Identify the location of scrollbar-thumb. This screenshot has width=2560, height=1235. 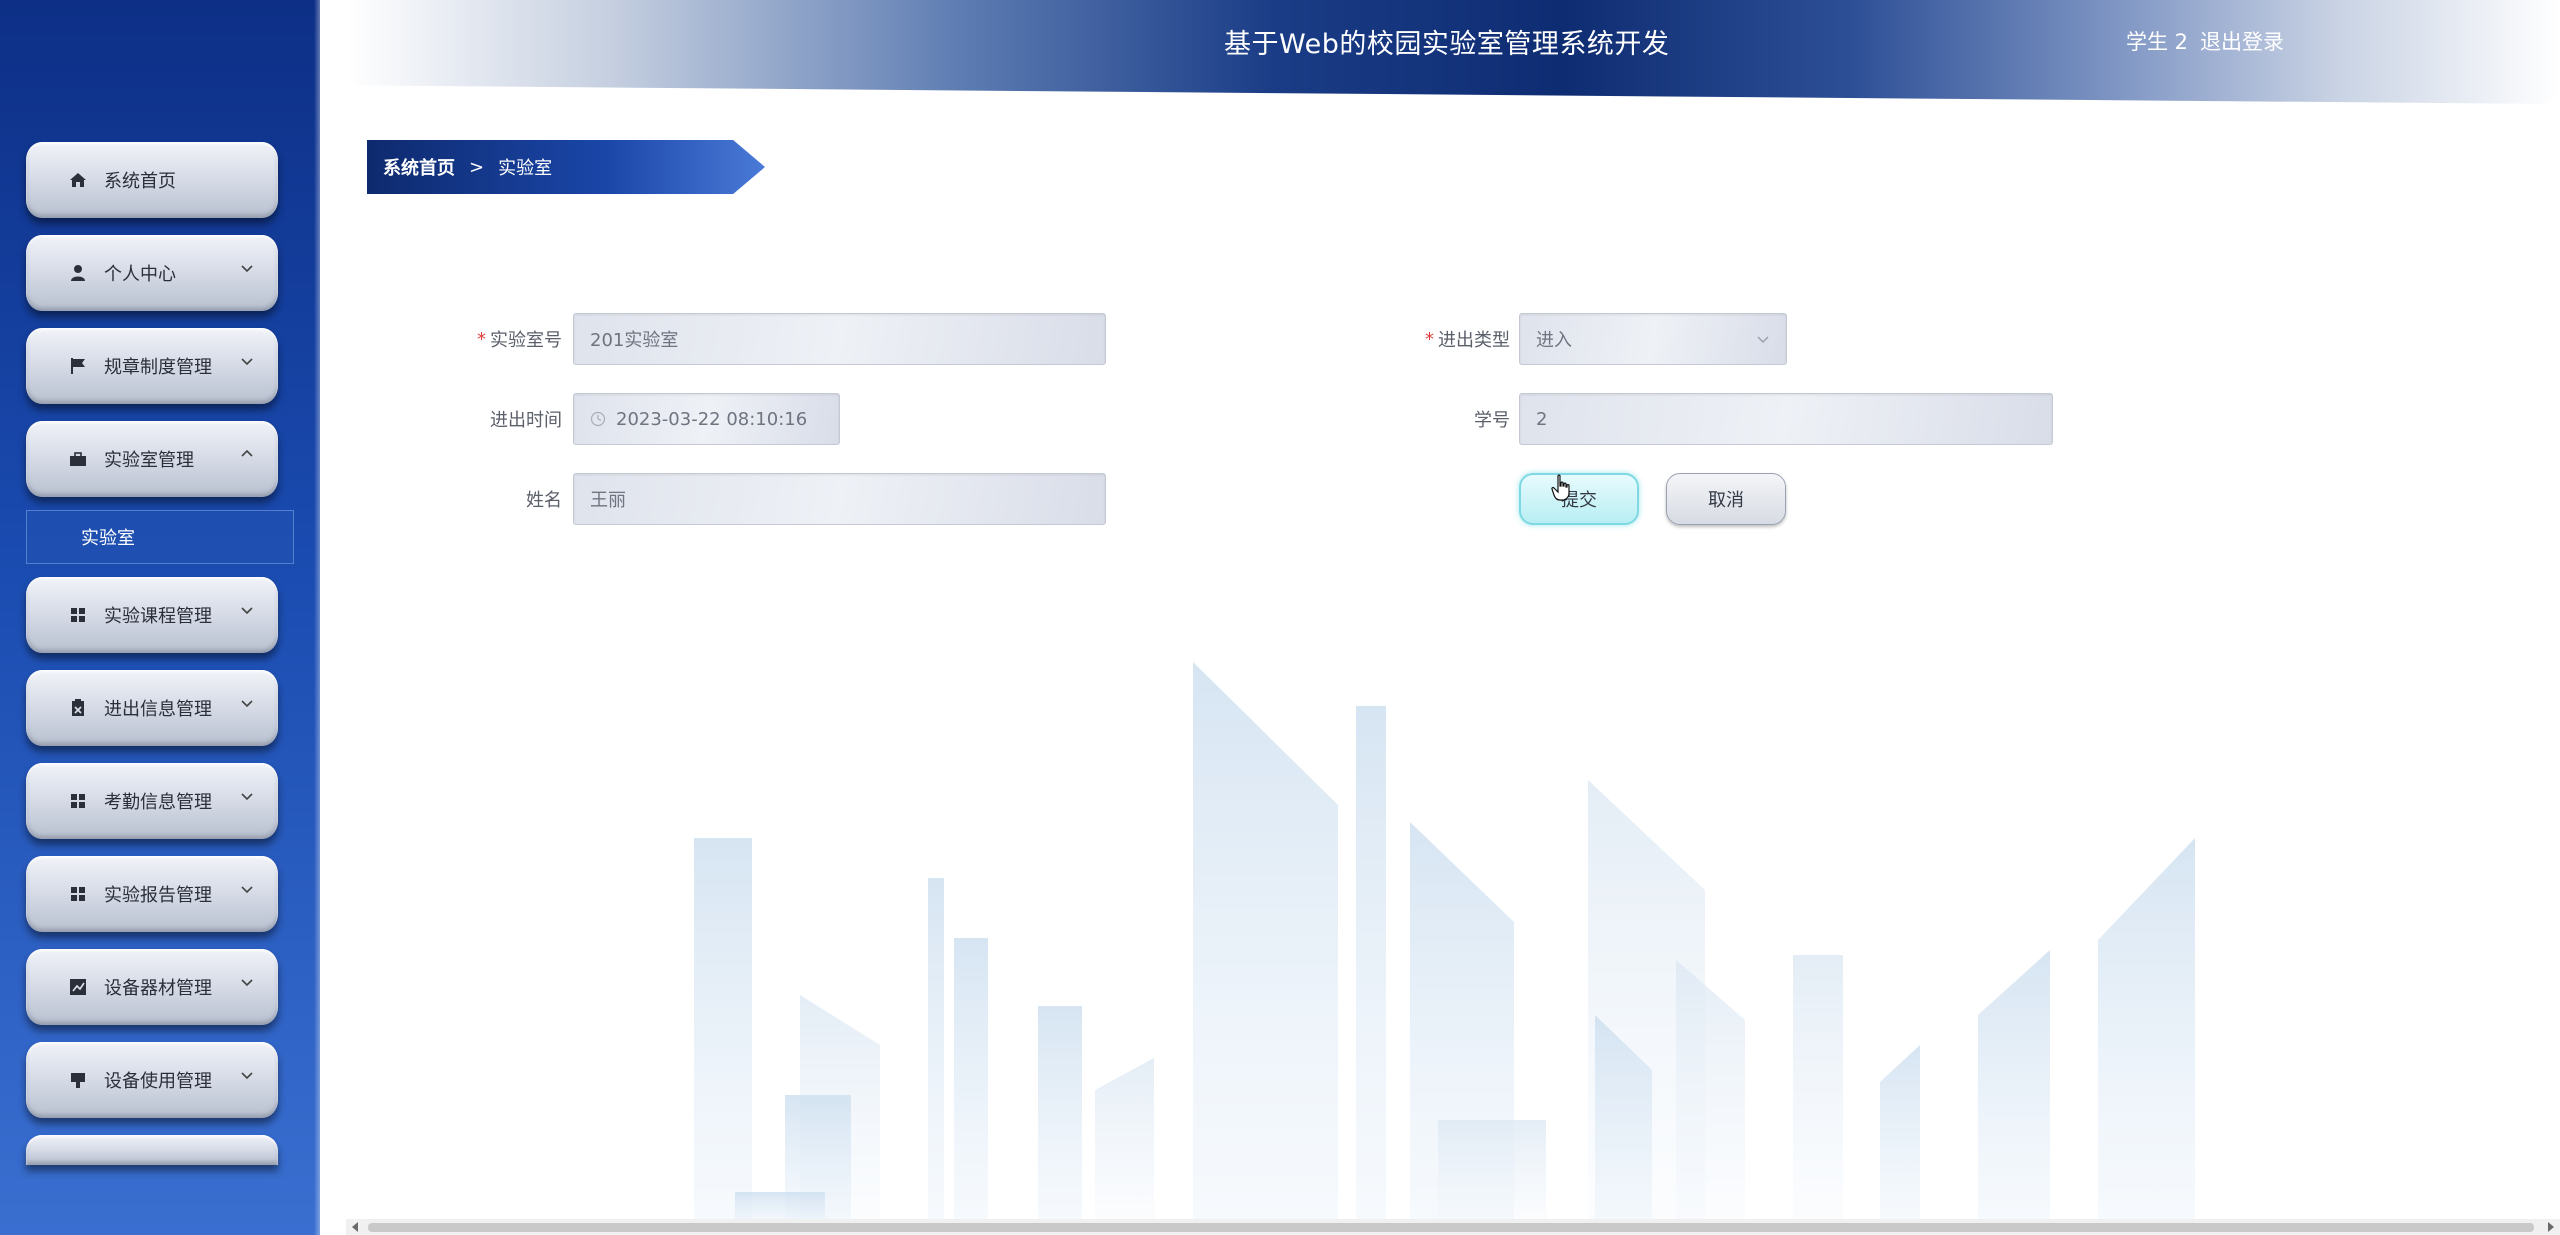
(1451, 1227).